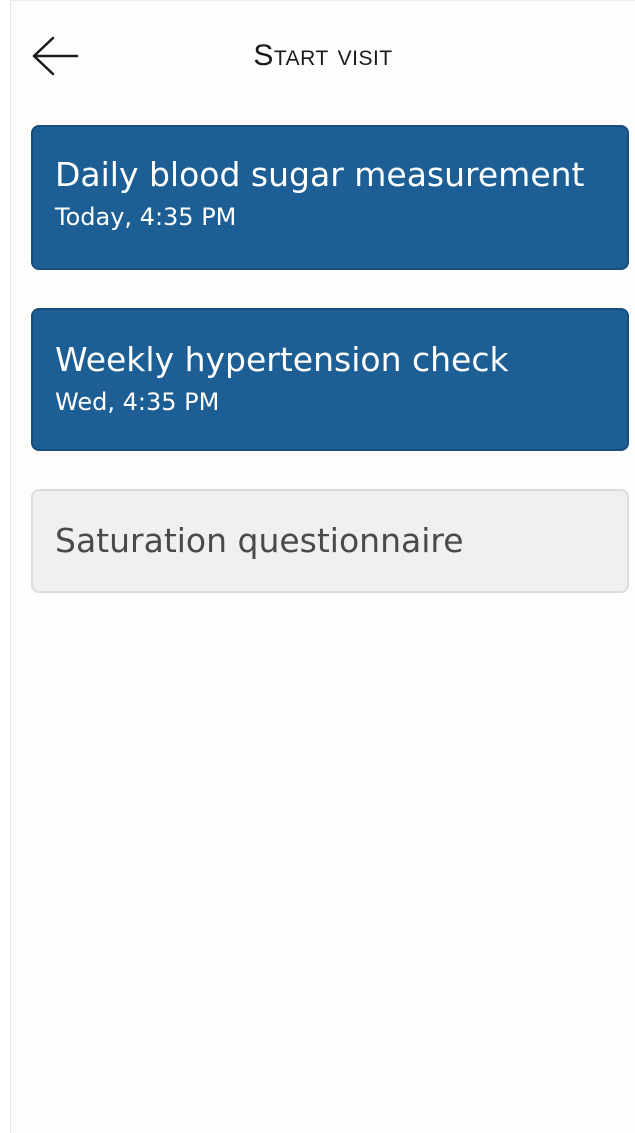  I want to click on header: Start visit, so click(323, 51).